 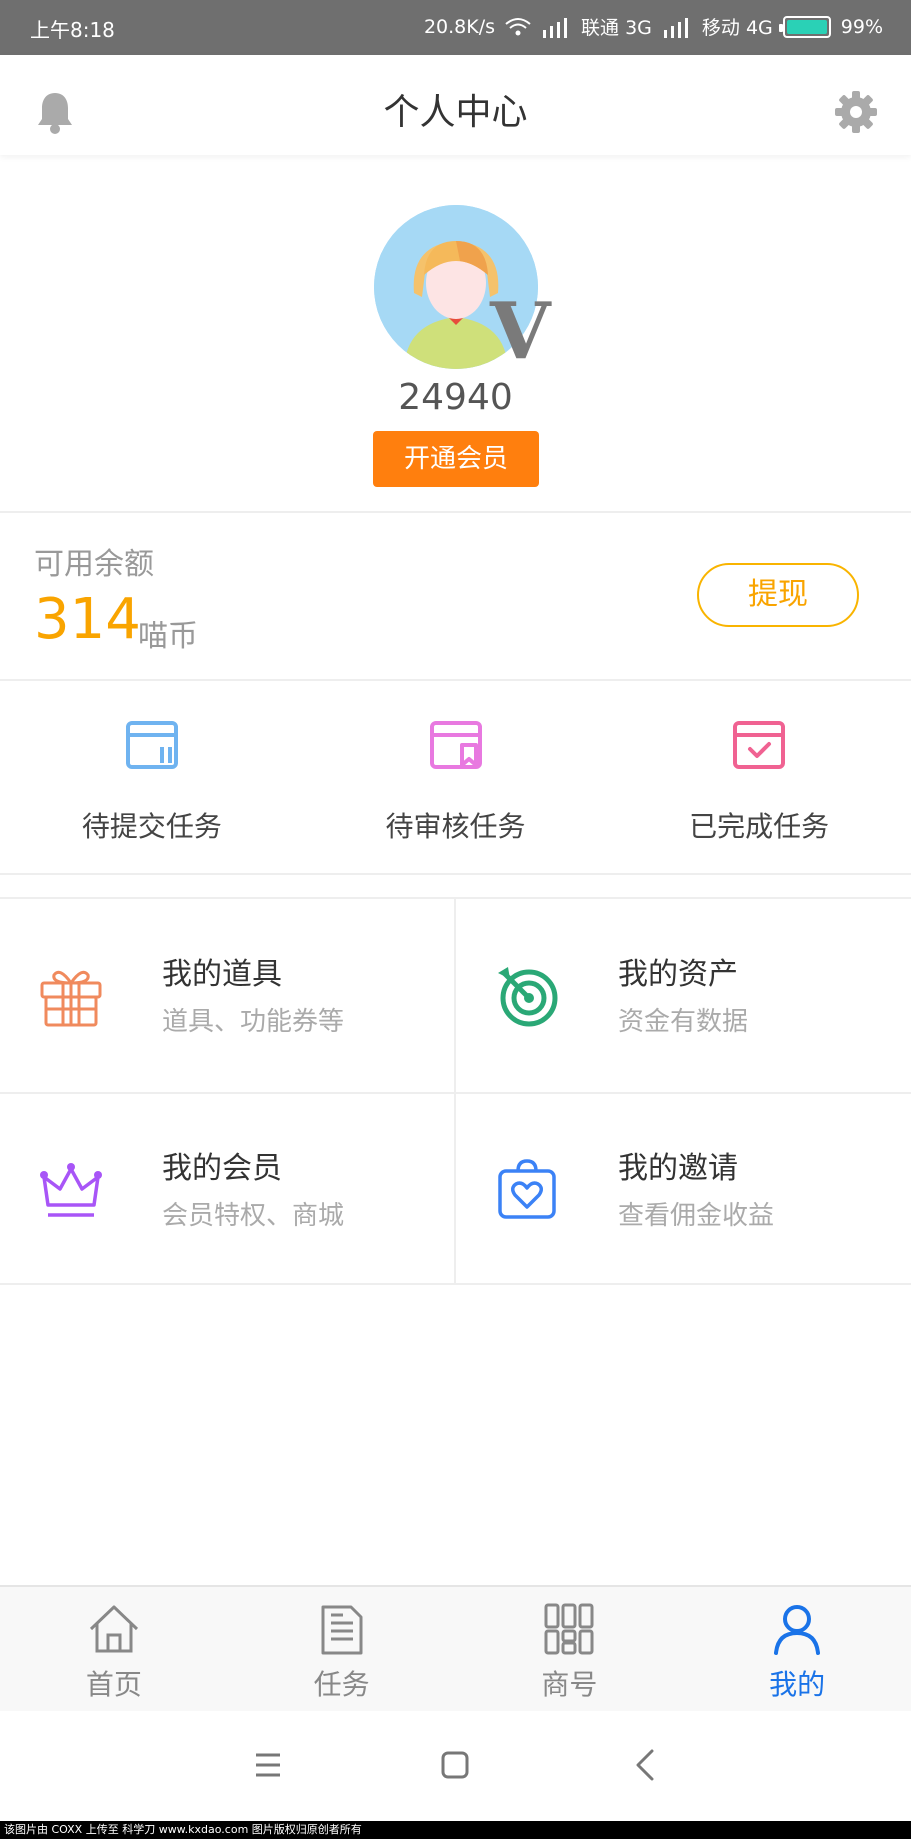 What do you see at coordinates (696, 1216) in the screenshot?
I see `grid-subtitle: 查看佣金收益` at bounding box center [696, 1216].